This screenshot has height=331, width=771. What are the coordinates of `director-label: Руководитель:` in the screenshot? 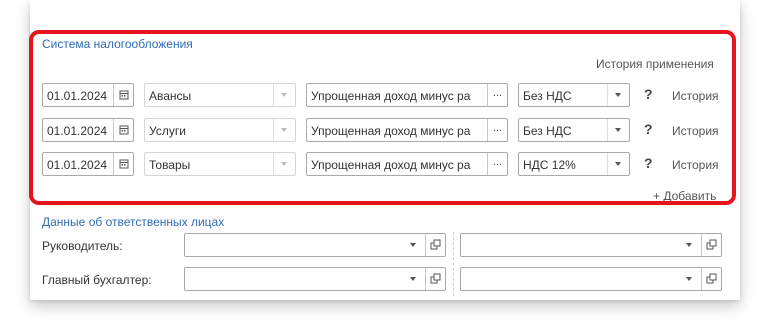 It's located at (82, 246).